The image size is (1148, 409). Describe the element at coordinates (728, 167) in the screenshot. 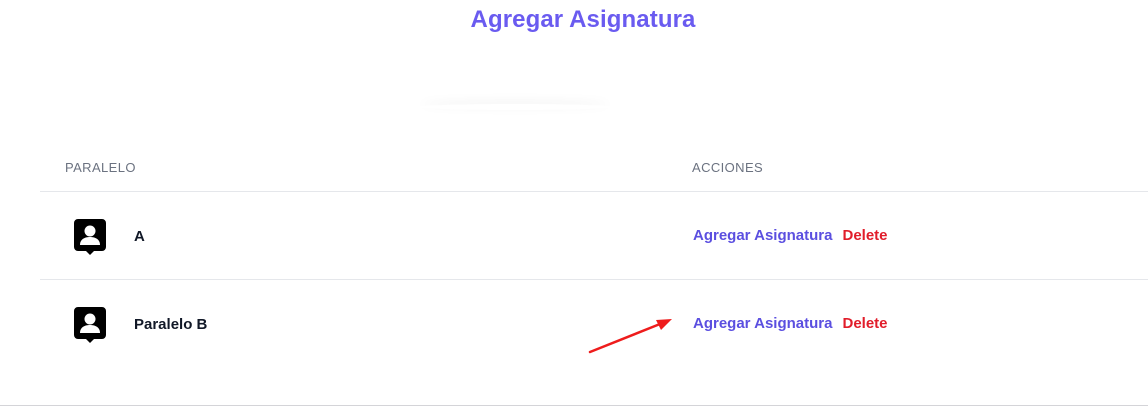

I see `column-header-acciones: ACCIONES` at that location.